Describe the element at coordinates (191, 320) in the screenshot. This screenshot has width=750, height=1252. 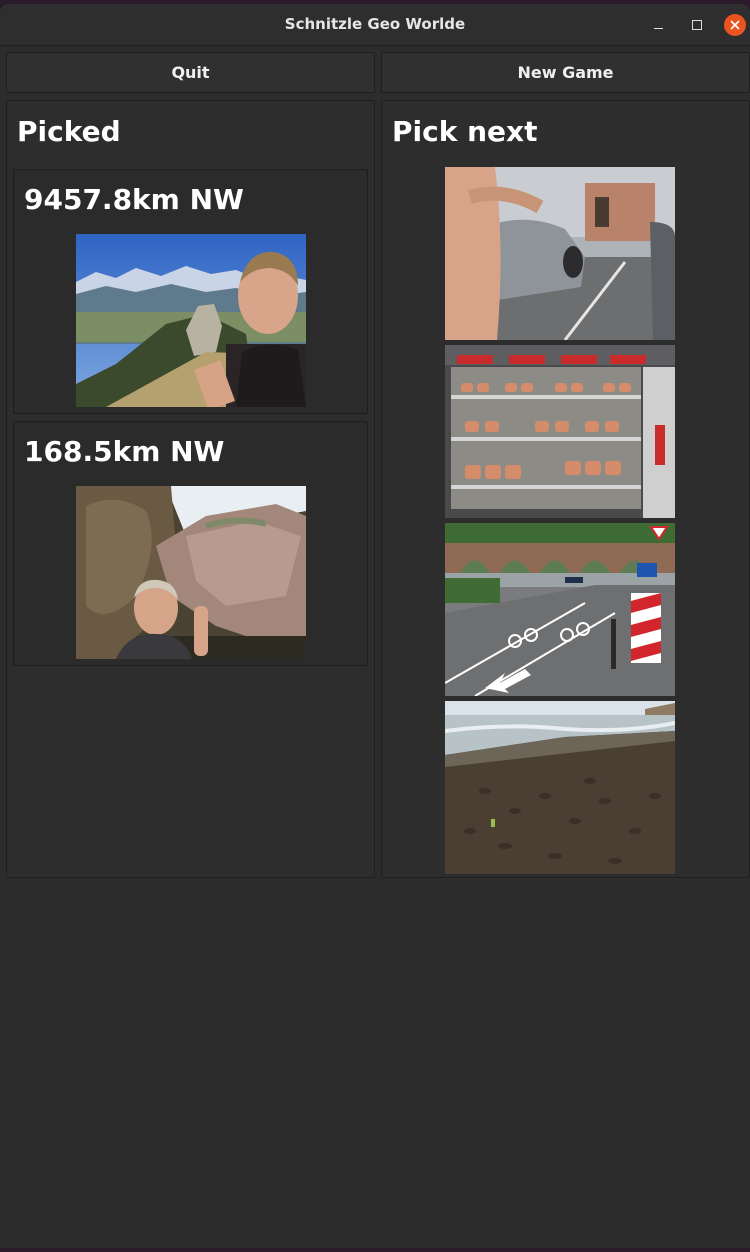
I see `alpine-selfie-photo` at that location.